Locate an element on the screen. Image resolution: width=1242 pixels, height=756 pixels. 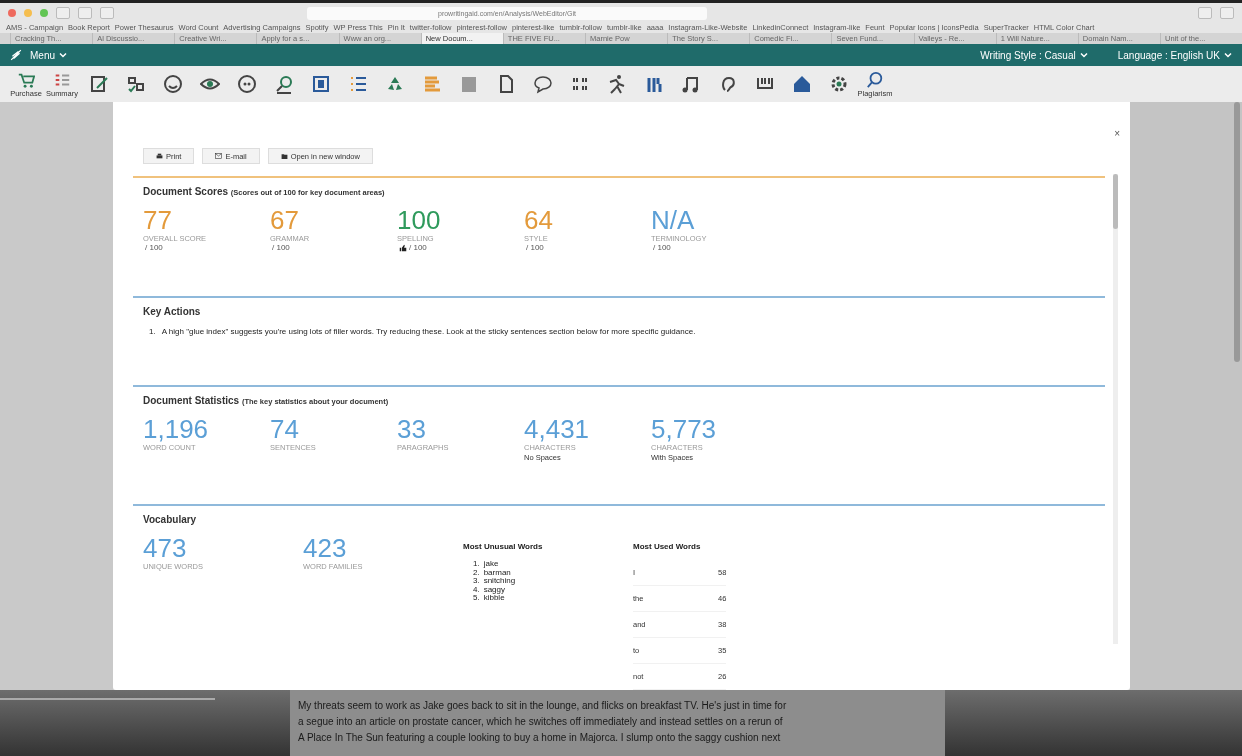
unusual-word: jake is located at coordinates (491, 564).